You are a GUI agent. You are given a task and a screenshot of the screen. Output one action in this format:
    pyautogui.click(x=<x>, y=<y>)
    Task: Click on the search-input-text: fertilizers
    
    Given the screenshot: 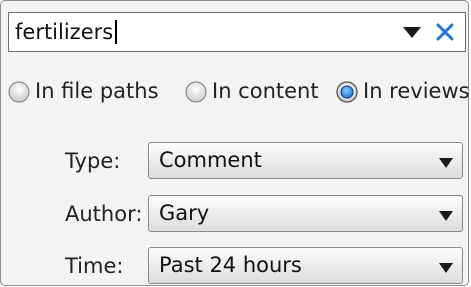 What is the action you would take?
    pyautogui.click(x=66, y=32)
    